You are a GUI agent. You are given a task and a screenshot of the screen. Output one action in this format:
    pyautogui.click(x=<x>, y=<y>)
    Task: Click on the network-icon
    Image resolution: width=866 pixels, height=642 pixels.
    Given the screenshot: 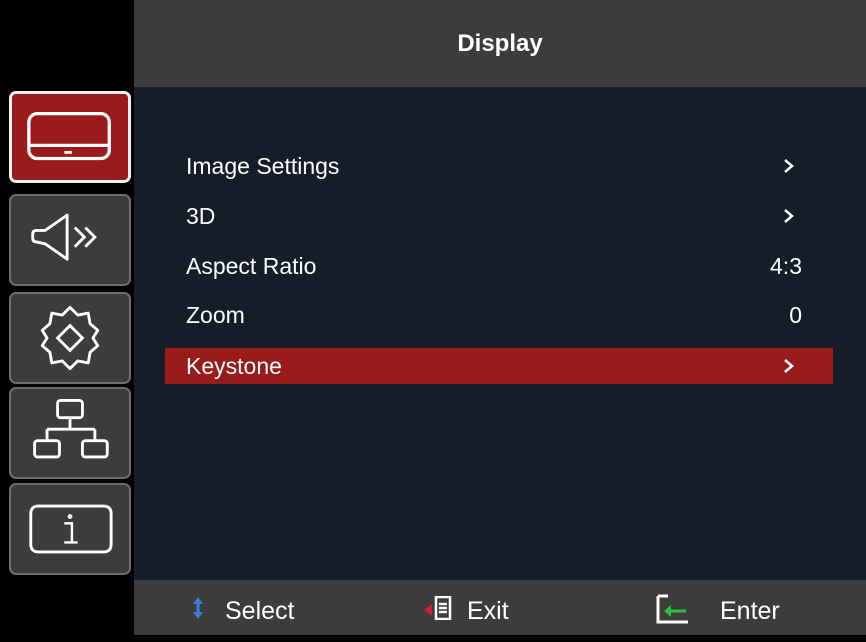 What is the action you would take?
    pyautogui.click(x=71, y=429)
    